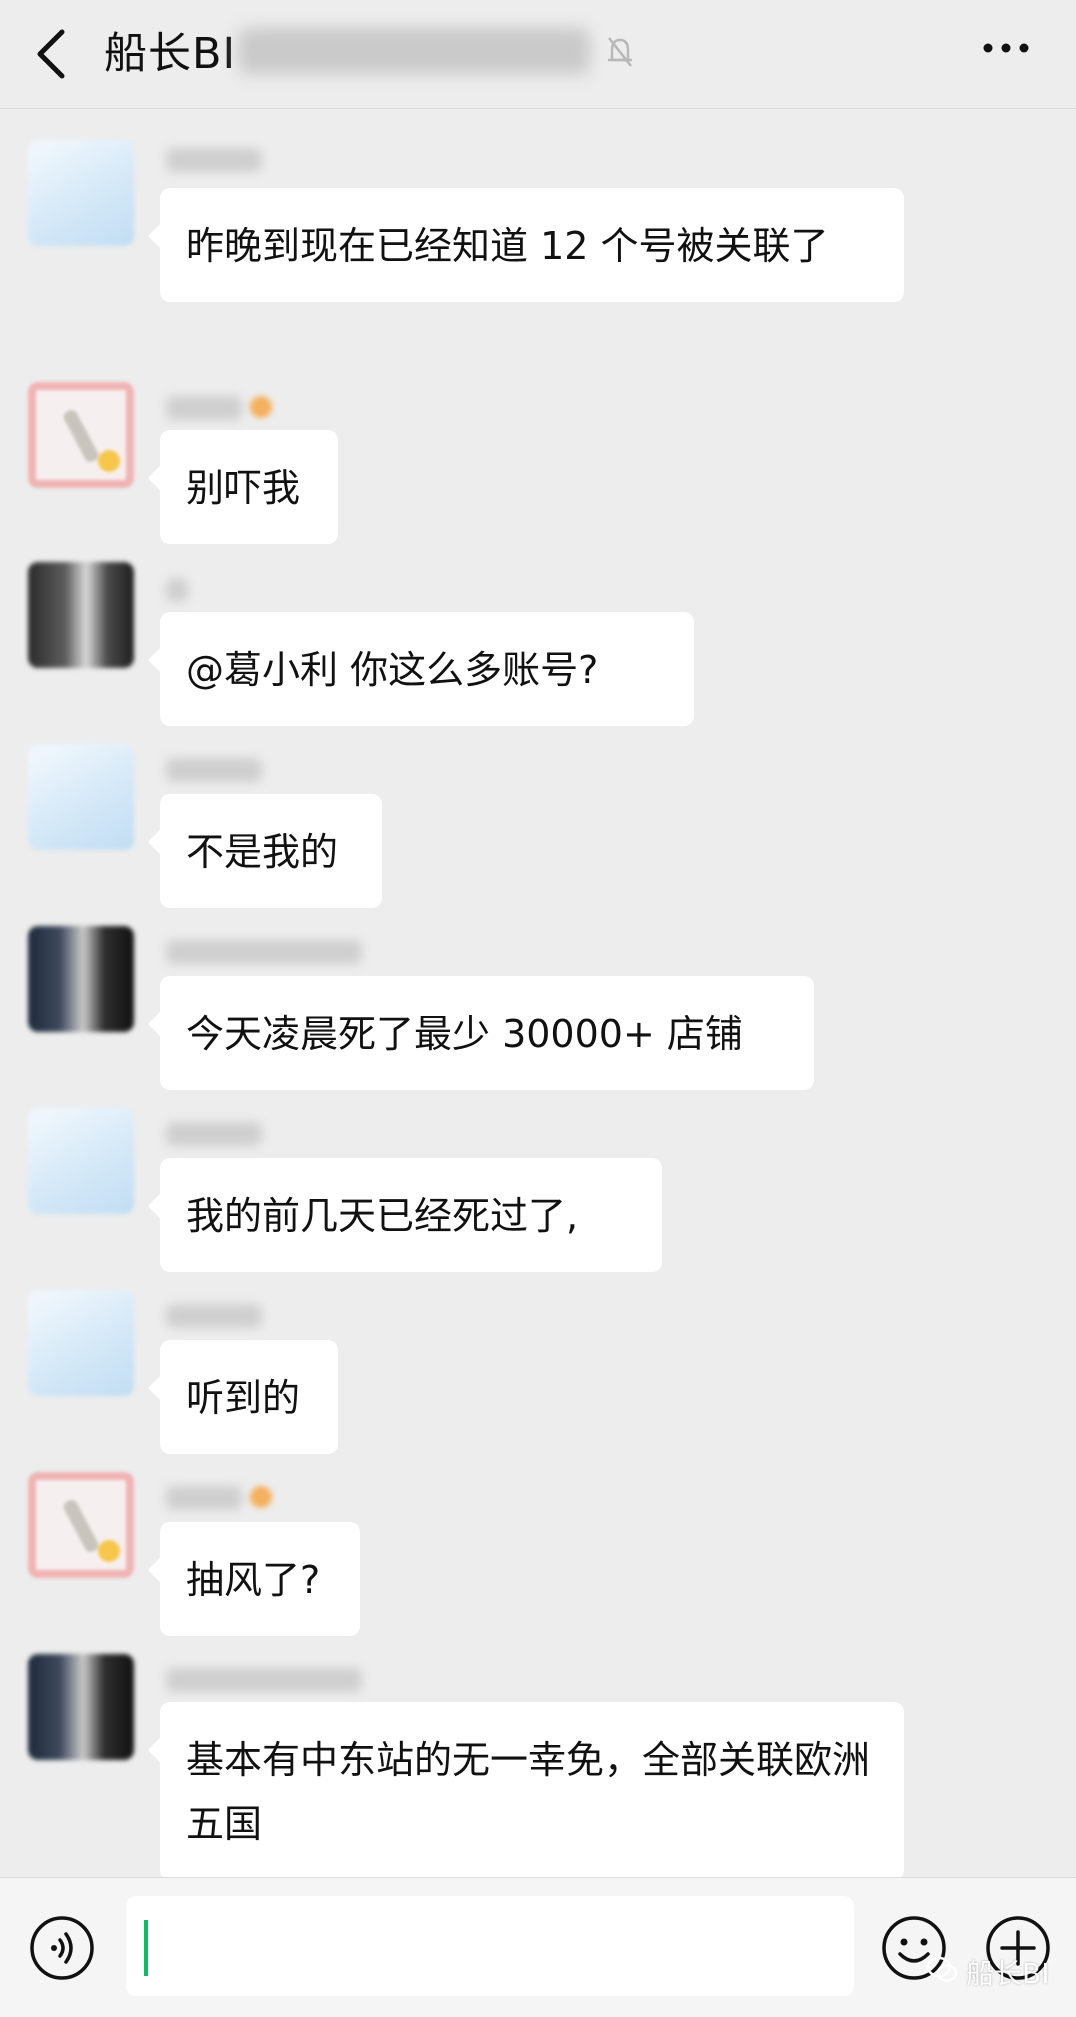 This screenshot has height=2017, width=1076. I want to click on message-bubble: 抽风了?, so click(254, 1579).